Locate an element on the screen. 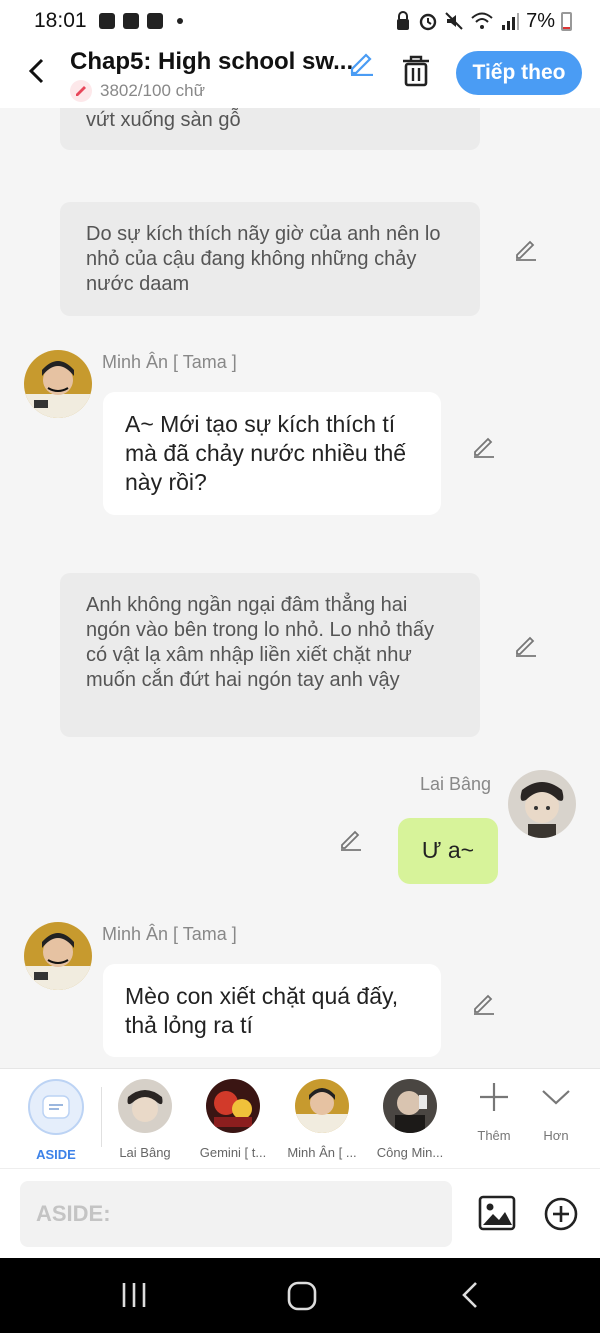 This screenshot has width=600, height=1333. delete-button is located at coordinates (416, 73).